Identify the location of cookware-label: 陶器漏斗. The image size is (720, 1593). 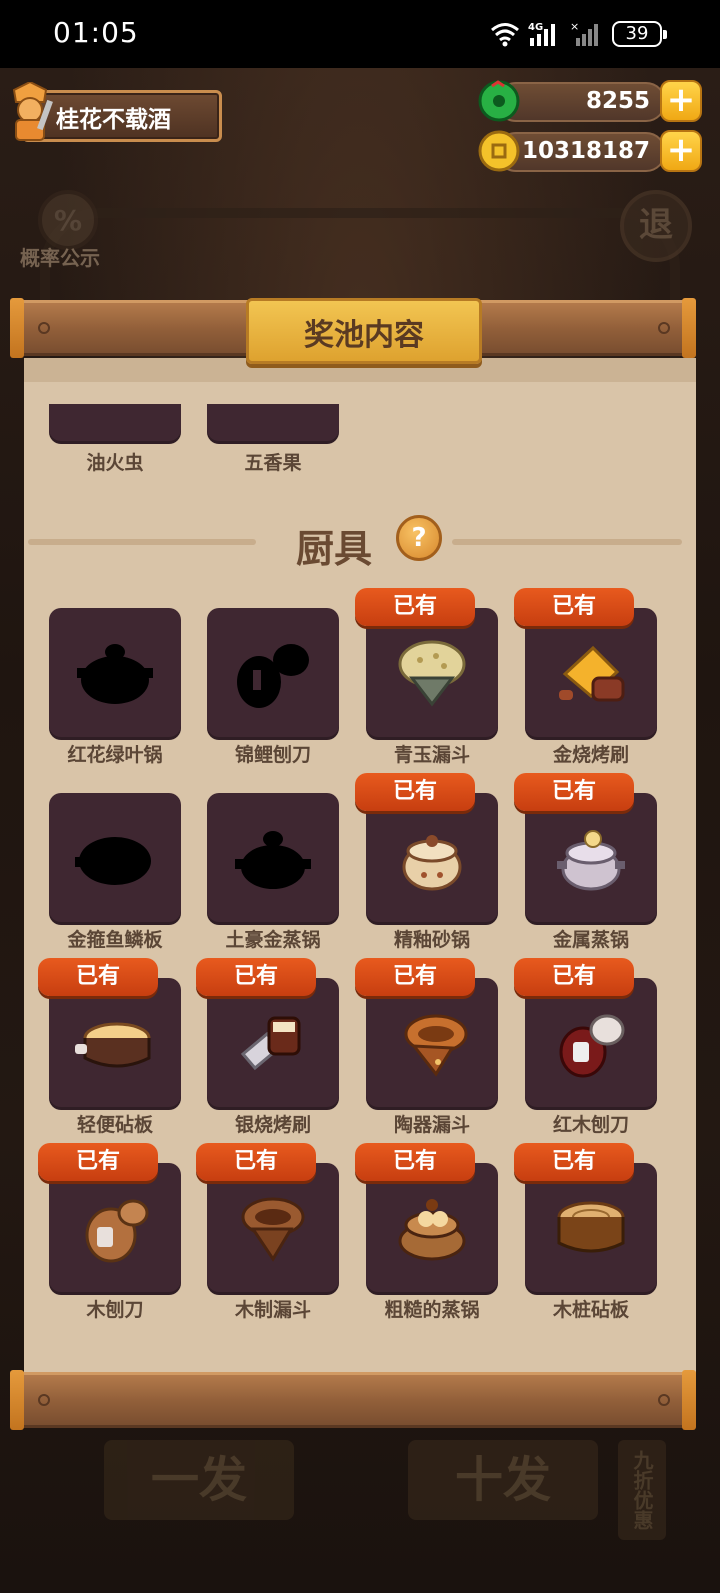
(431, 1125).